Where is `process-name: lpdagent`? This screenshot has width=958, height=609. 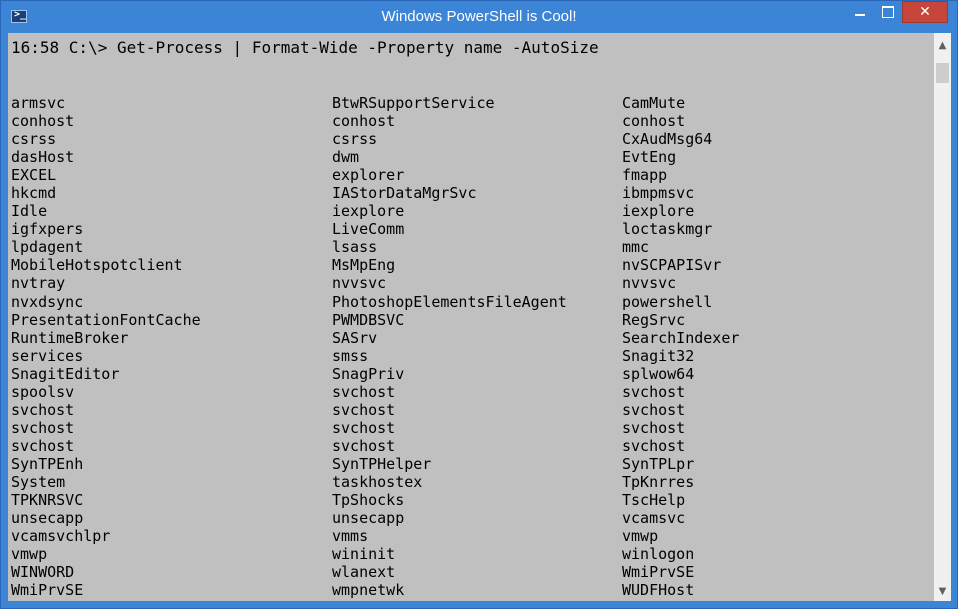
process-name: lpdagent is located at coordinates (47, 247).